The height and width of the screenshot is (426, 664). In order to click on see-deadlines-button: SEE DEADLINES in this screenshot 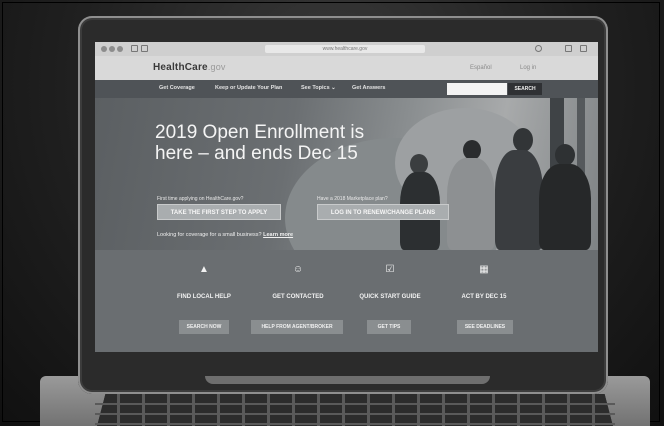, I will do `click(485, 327)`.